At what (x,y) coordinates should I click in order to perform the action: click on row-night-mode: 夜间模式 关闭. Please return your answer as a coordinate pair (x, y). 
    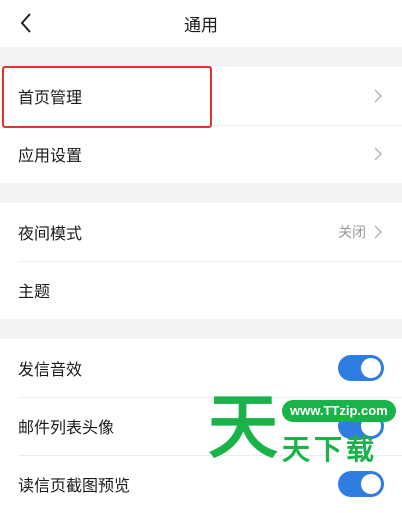
    Looking at the image, I should click on (201, 232).